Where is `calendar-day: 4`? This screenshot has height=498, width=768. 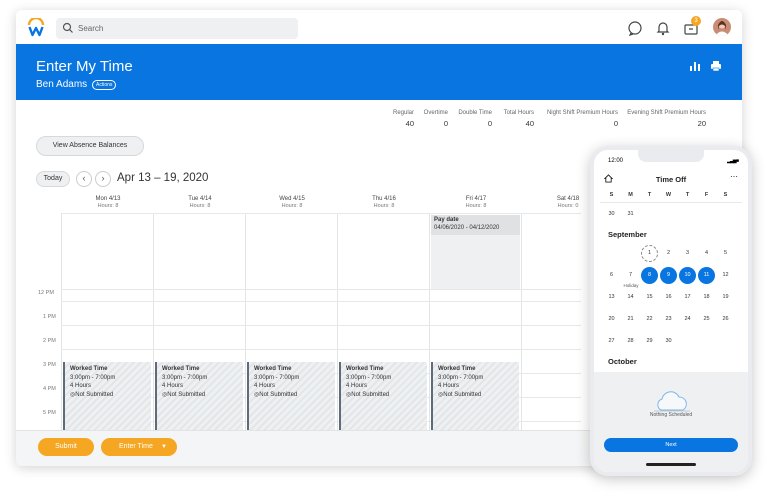
calendar-day: 4 is located at coordinates (706, 253).